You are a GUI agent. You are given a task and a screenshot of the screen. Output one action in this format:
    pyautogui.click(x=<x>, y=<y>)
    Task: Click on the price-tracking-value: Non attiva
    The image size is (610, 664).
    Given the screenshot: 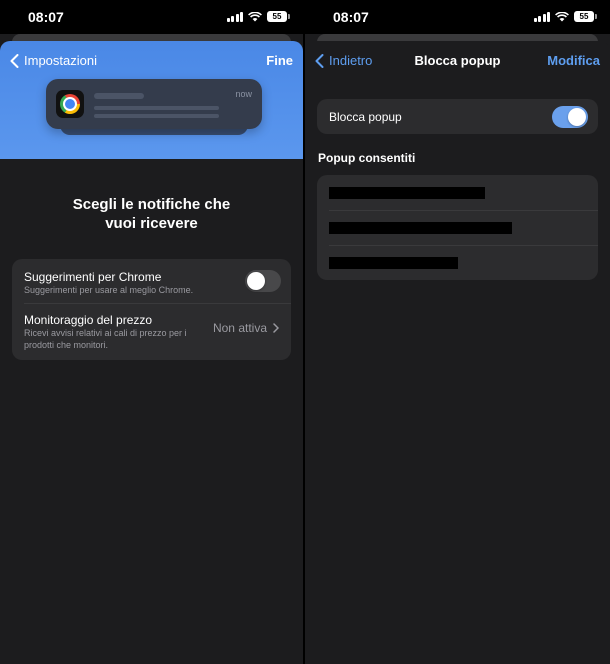 What is the action you would take?
    pyautogui.click(x=246, y=328)
    